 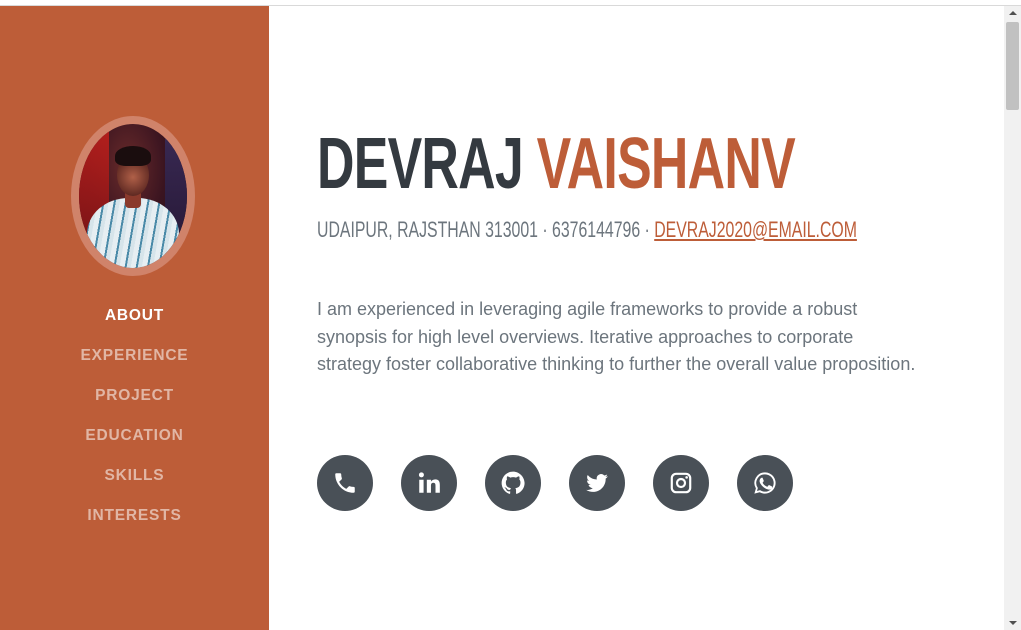 I want to click on first-name: Devraj, so click(x=420, y=164).